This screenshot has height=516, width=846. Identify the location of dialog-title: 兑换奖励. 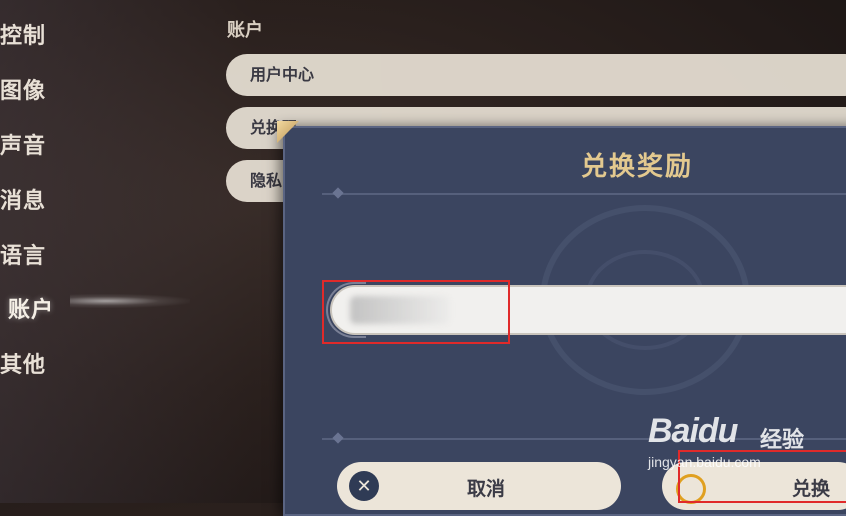
(637, 167).